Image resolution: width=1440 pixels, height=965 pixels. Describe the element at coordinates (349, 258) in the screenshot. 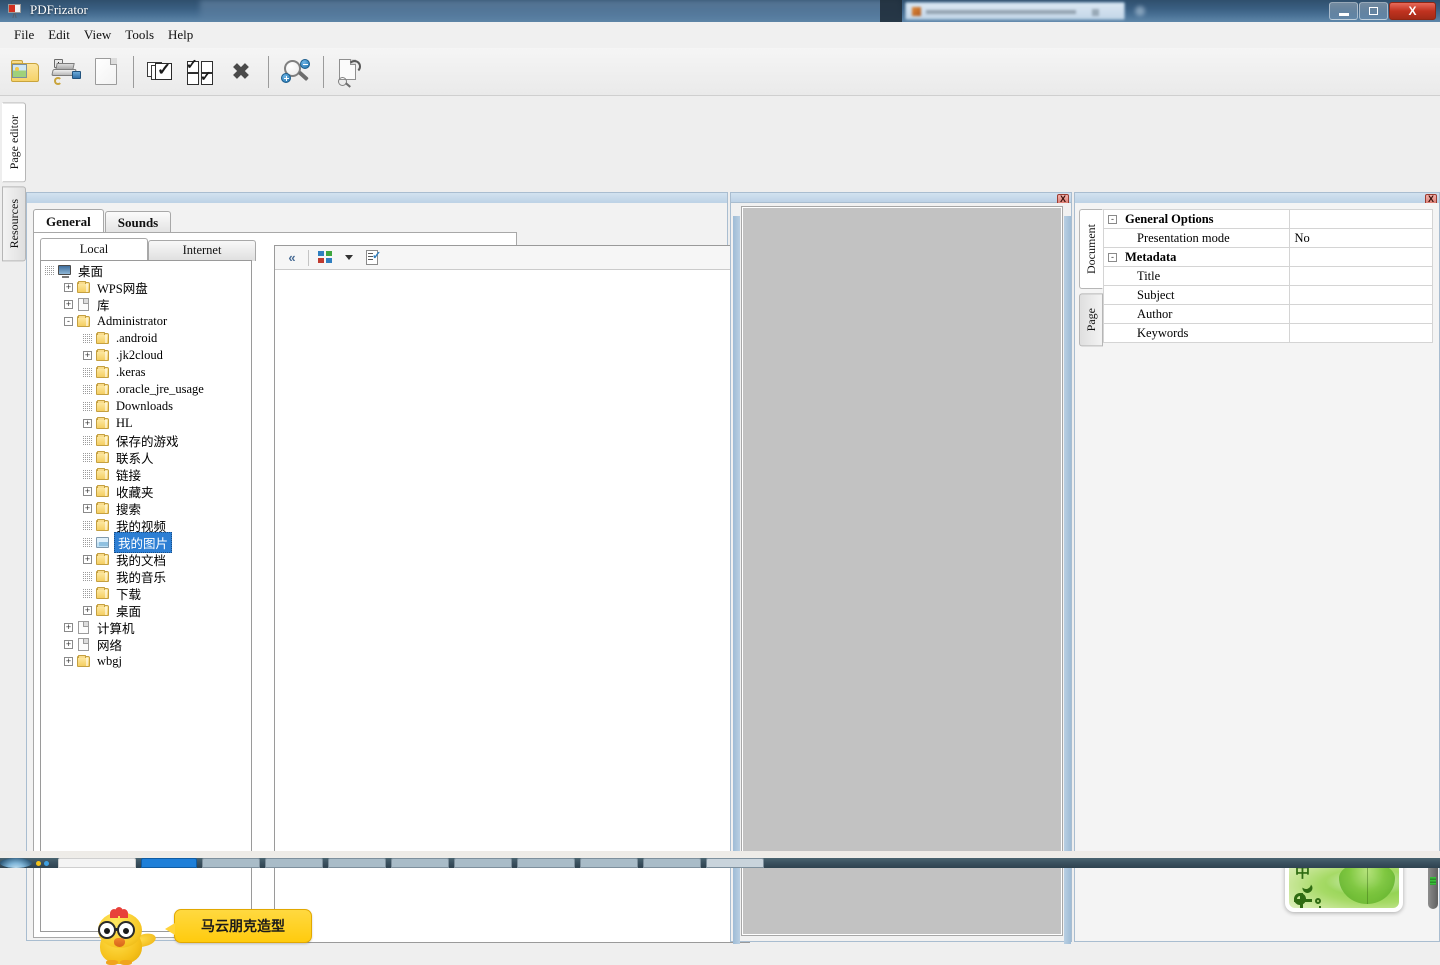

I see `view-mode-dropdown` at that location.